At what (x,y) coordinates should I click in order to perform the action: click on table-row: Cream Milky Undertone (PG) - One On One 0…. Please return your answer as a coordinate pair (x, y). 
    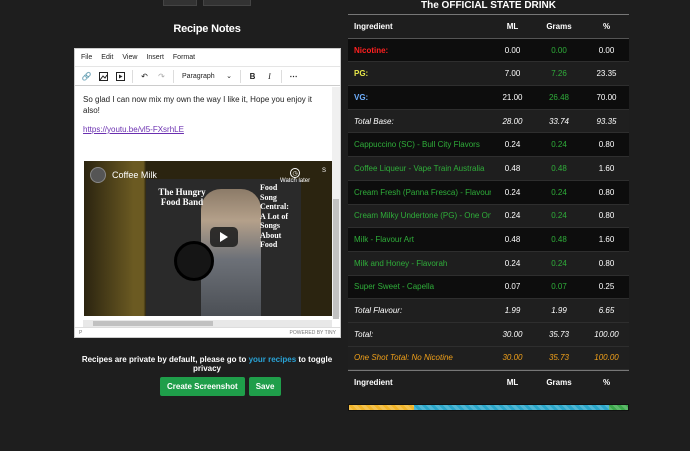
    Looking at the image, I should click on (488, 217).